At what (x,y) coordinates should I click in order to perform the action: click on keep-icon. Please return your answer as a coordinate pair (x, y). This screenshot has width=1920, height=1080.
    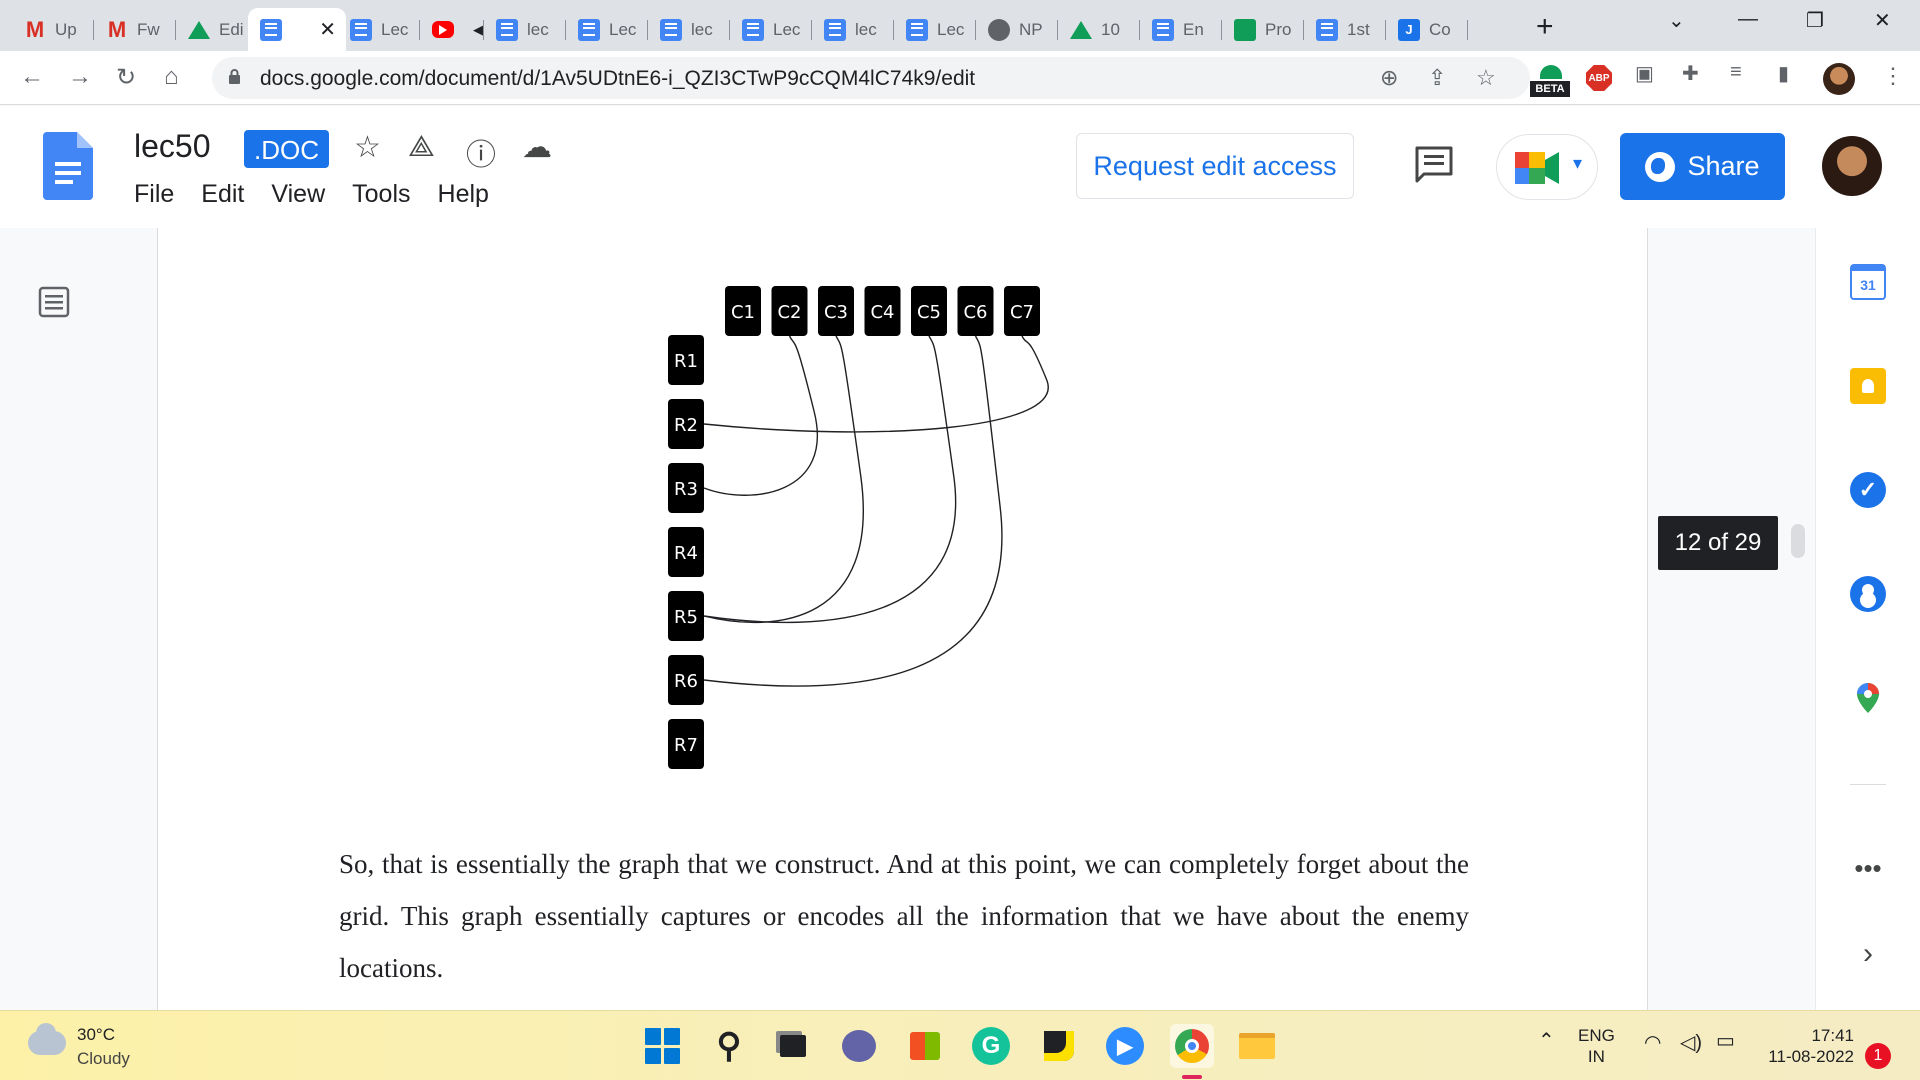
    Looking at the image, I should click on (1868, 386).